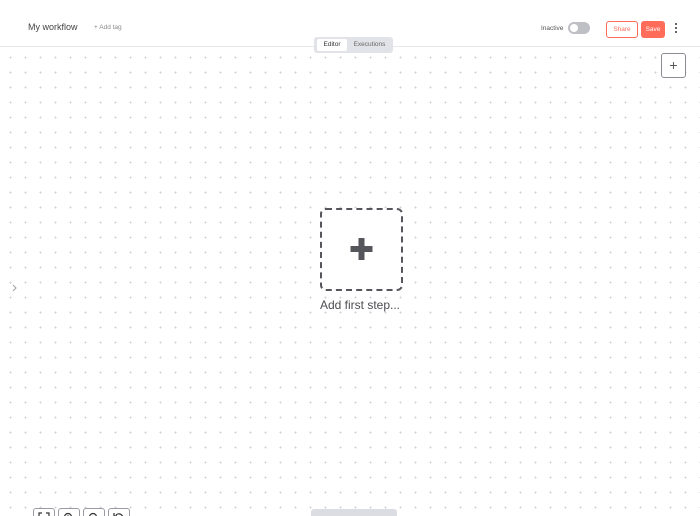 The height and width of the screenshot is (516, 700). I want to click on plus-icon: +, so click(673, 65).